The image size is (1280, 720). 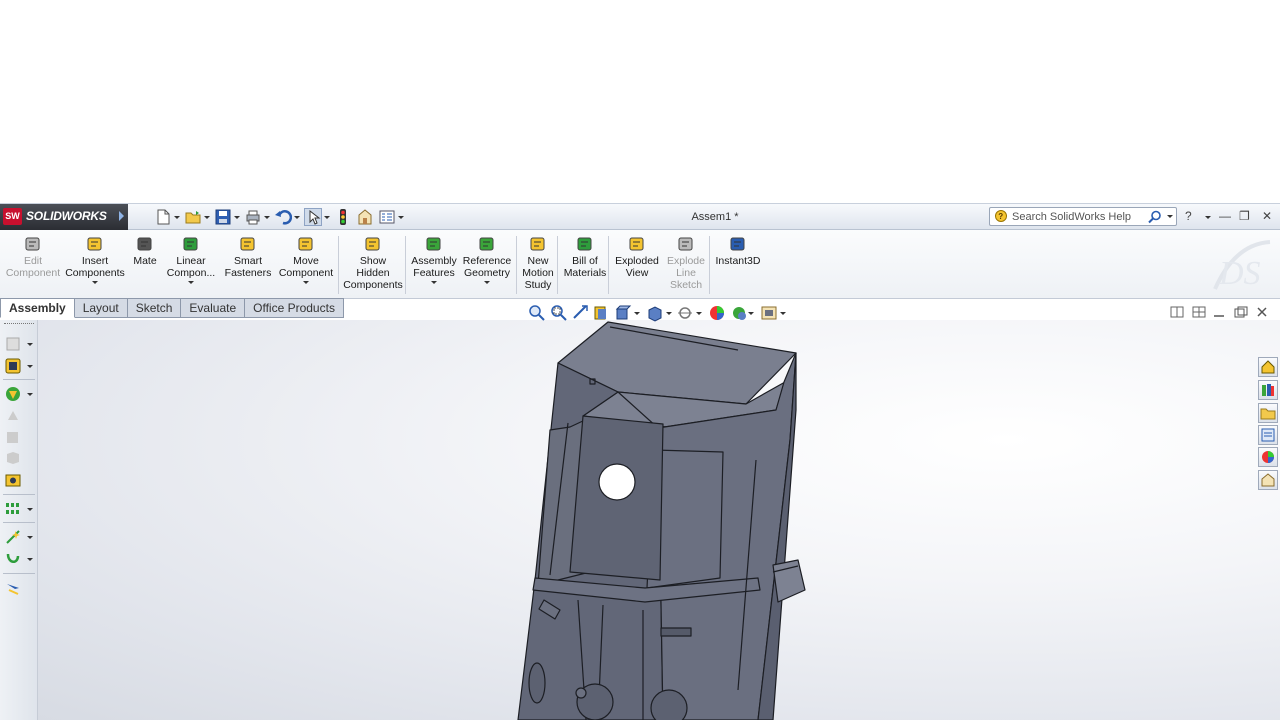 What do you see at coordinates (37, 308) in the screenshot?
I see `tab-assembly: Assembly` at bounding box center [37, 308].